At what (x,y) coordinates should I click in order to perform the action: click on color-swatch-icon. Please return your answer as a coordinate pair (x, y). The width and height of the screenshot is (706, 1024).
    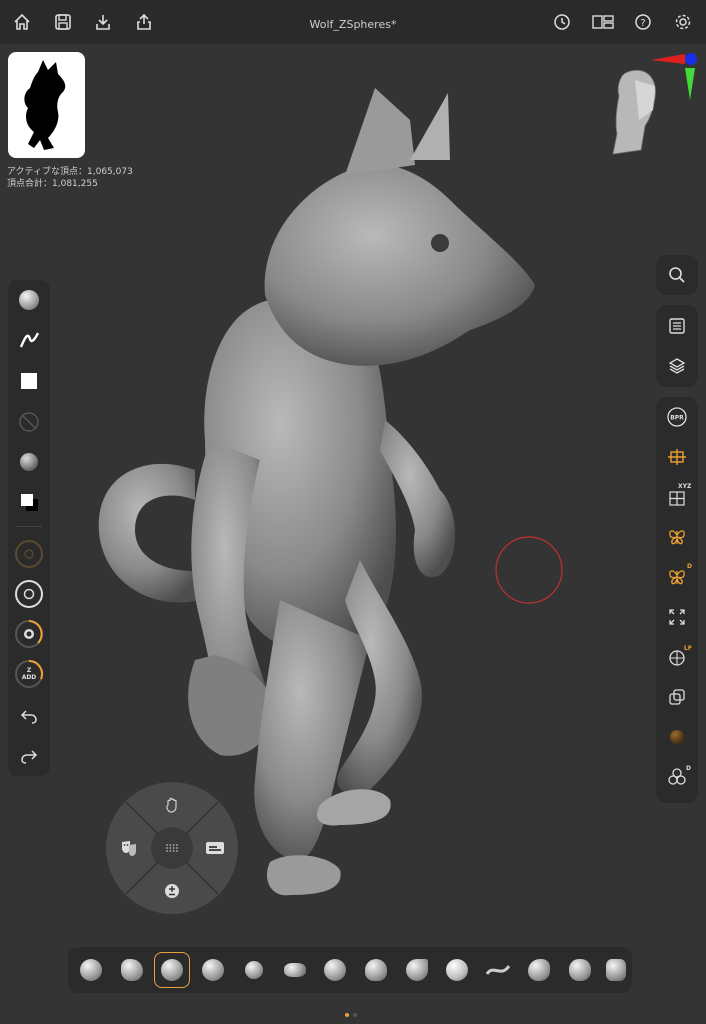
    Looking at the image, I should click on (29, 502).